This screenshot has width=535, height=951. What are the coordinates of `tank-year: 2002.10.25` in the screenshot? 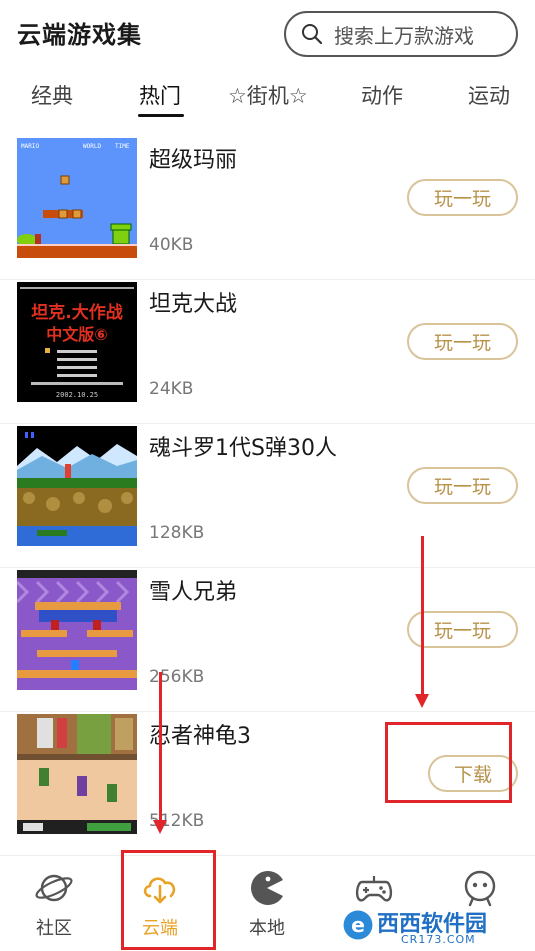 It's located at (77, 395).